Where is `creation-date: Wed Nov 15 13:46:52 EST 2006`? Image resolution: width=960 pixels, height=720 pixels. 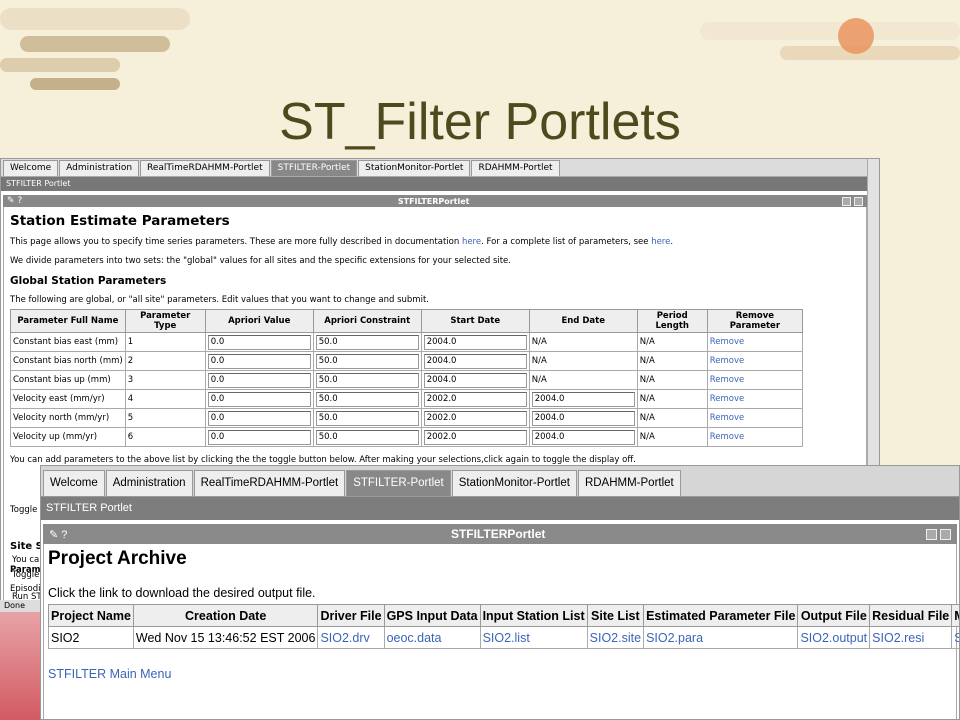 creation-date: Wed Nov 15 13:46:52 EST 2006 is located at coordinates (225, 637).